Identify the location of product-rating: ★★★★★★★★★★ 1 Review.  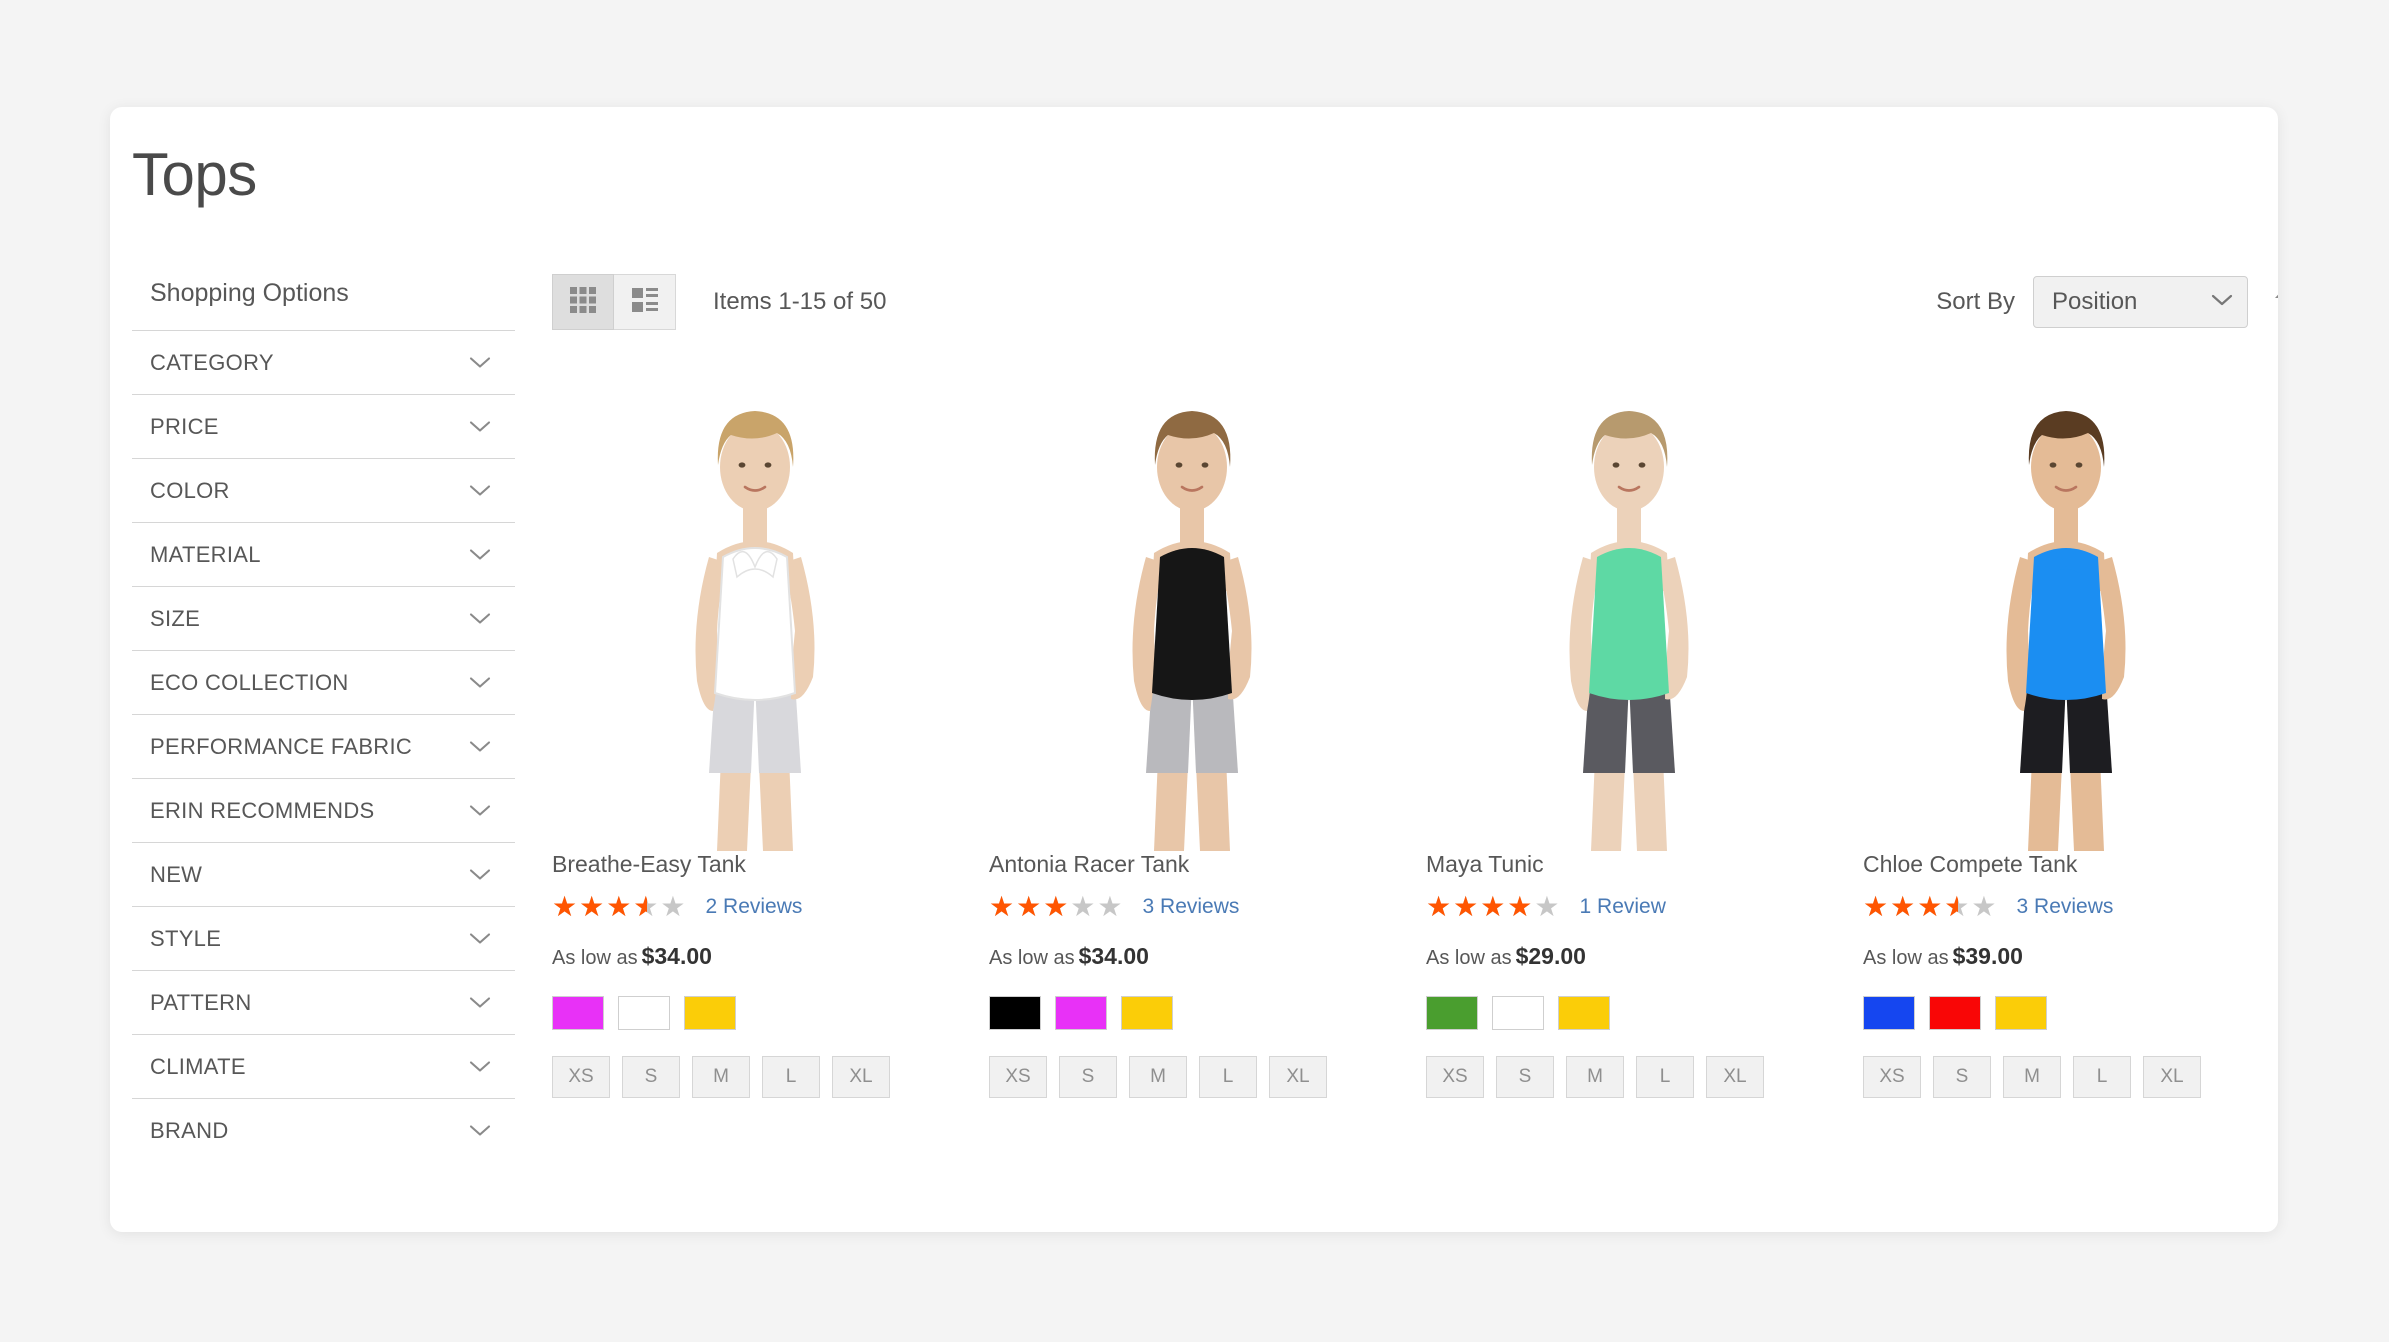
(1628, 906).